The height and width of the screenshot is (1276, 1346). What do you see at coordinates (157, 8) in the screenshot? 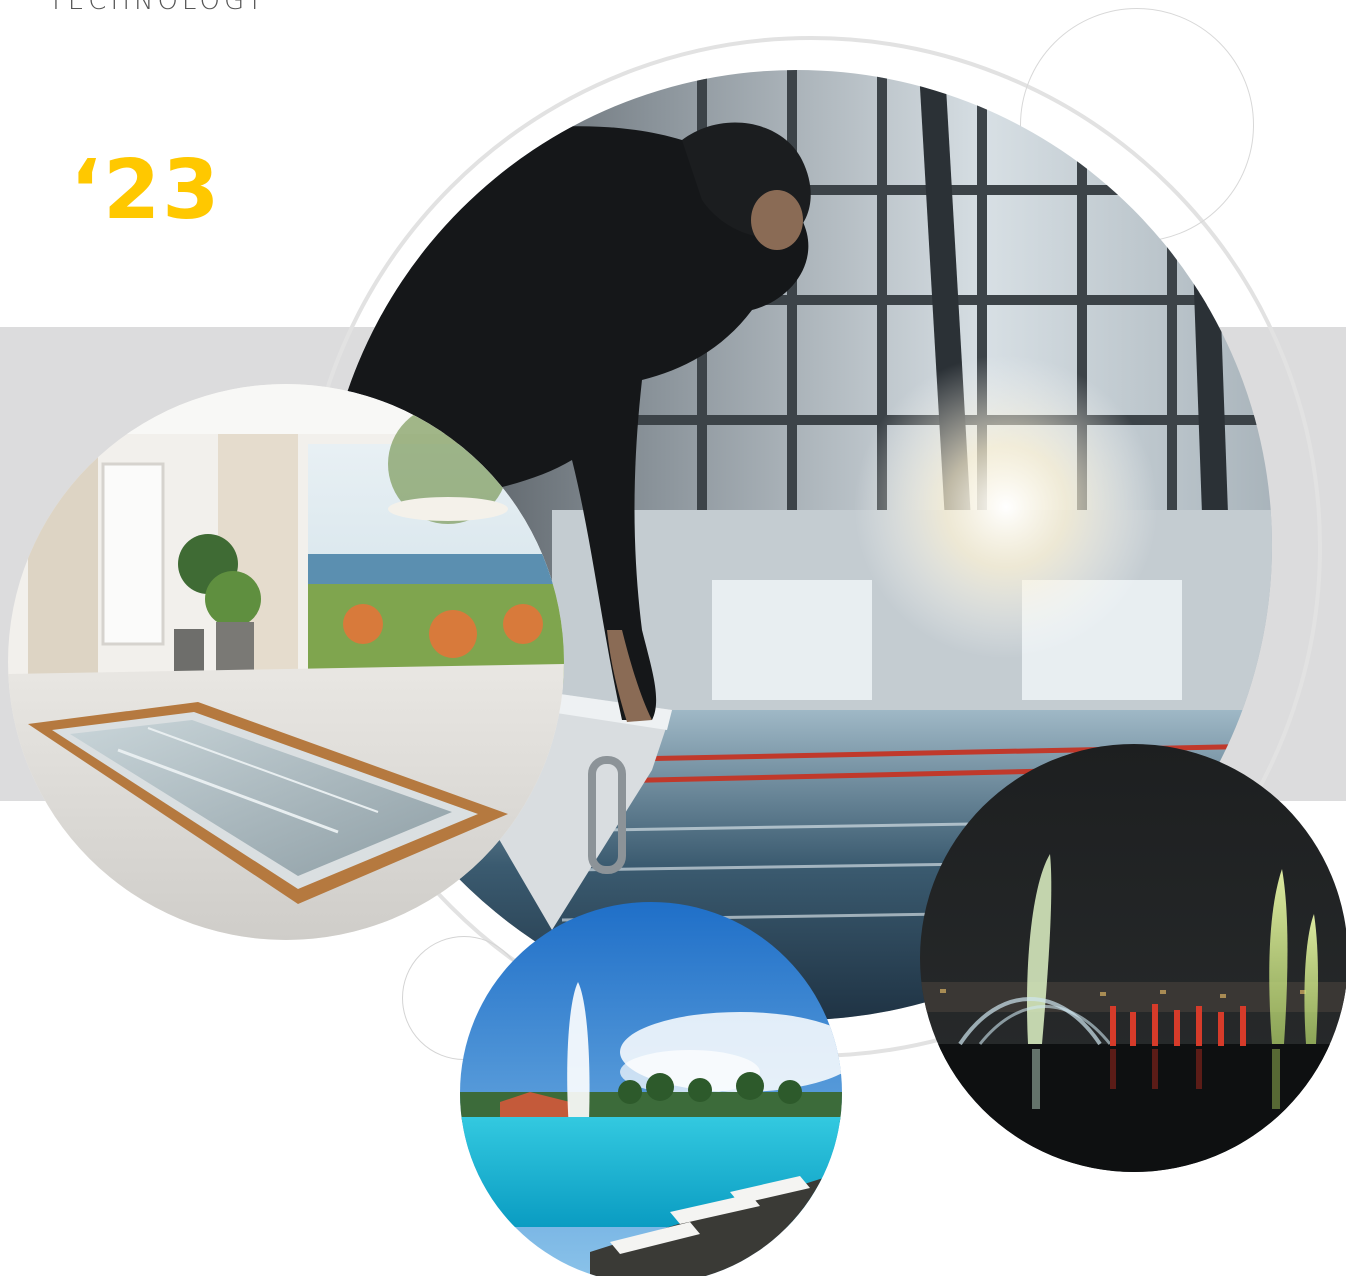
I see `brand-word: TECHNOLOGY` at bounding box center [157, 8].